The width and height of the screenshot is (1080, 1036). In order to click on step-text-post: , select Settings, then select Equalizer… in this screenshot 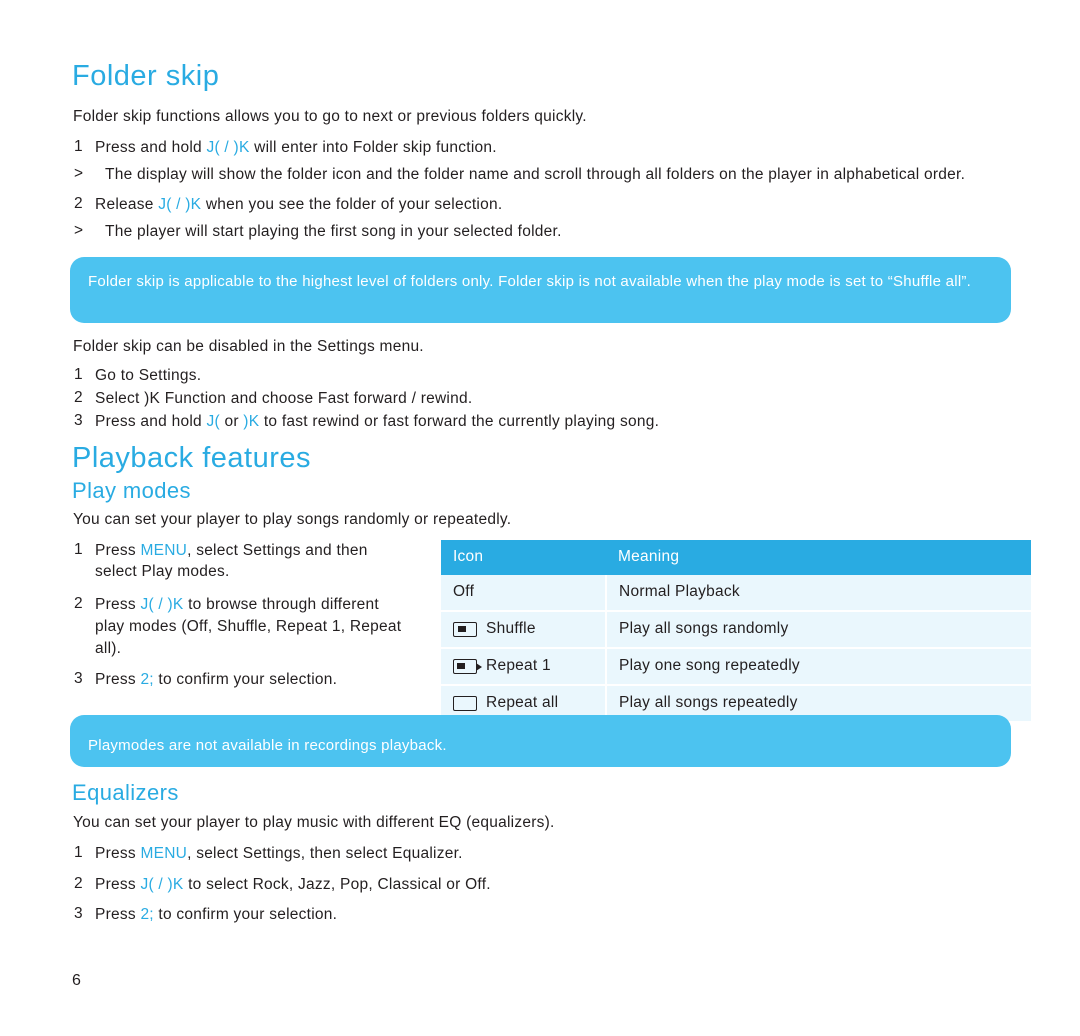, I will do `click(325, 853)`.